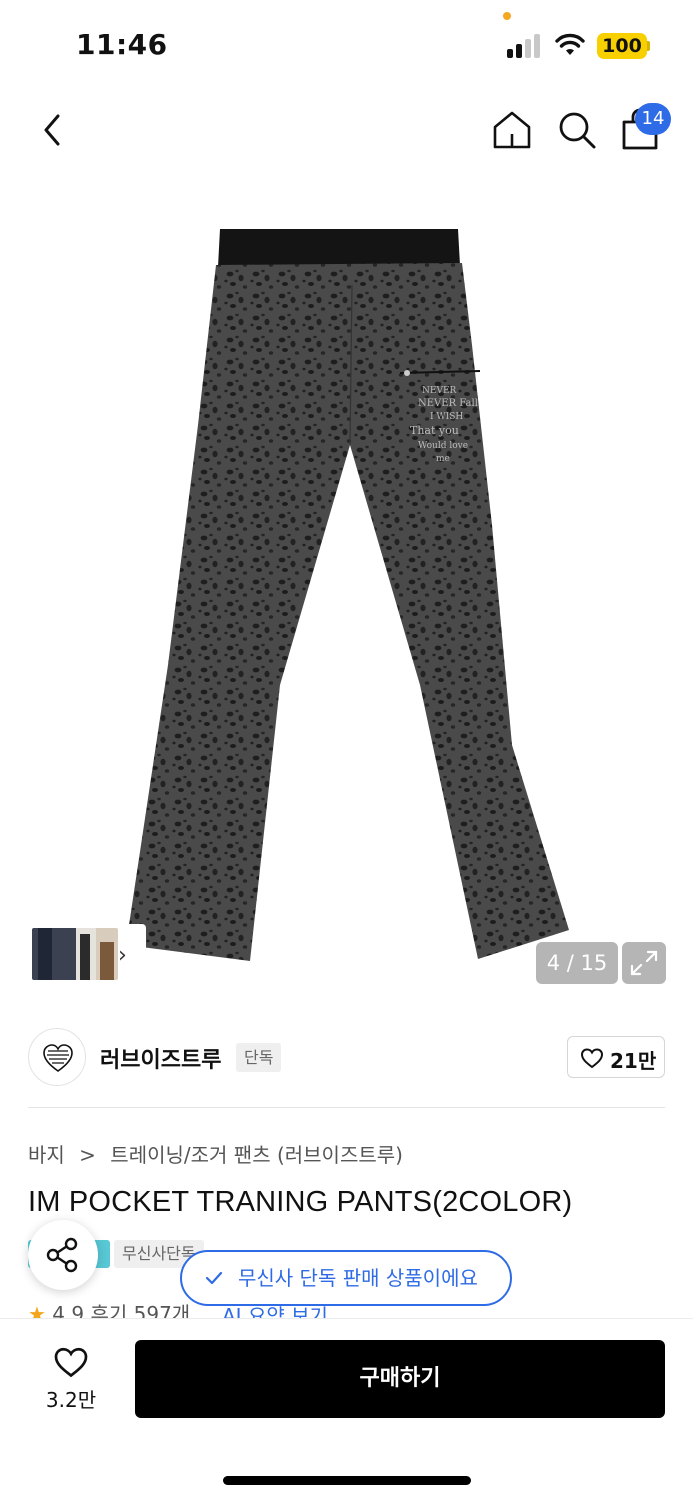  What do you see at coordinates (443, 446) in the screenshot?
I see `svg-text: Would love` at bounding box center [443, 446].